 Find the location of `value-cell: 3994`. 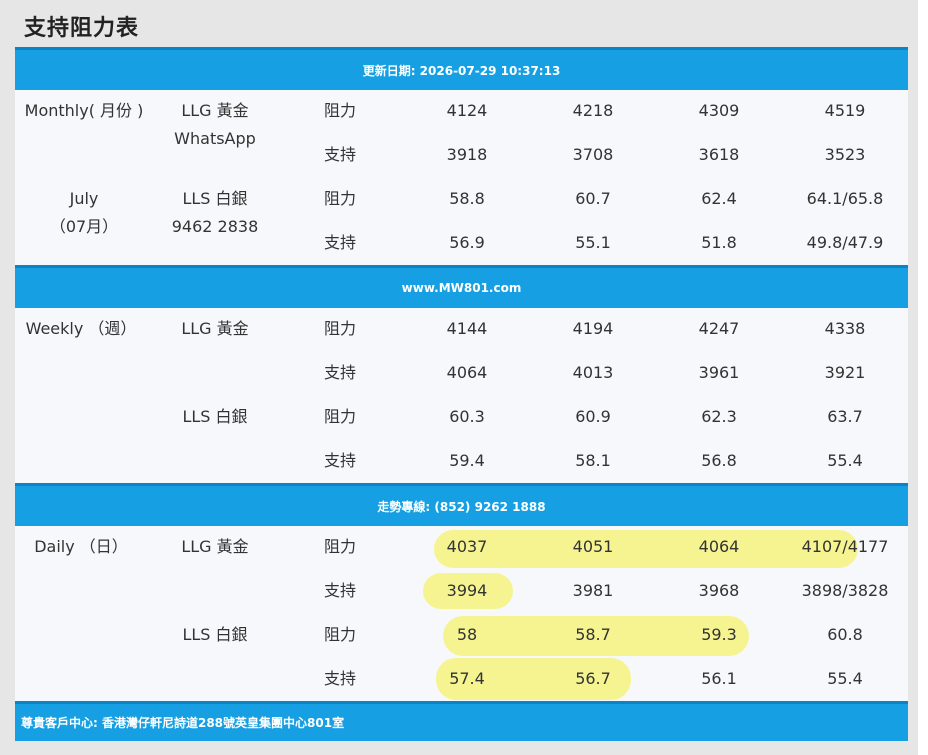

value-cell: 3994 is located at coordinates (467, 590).